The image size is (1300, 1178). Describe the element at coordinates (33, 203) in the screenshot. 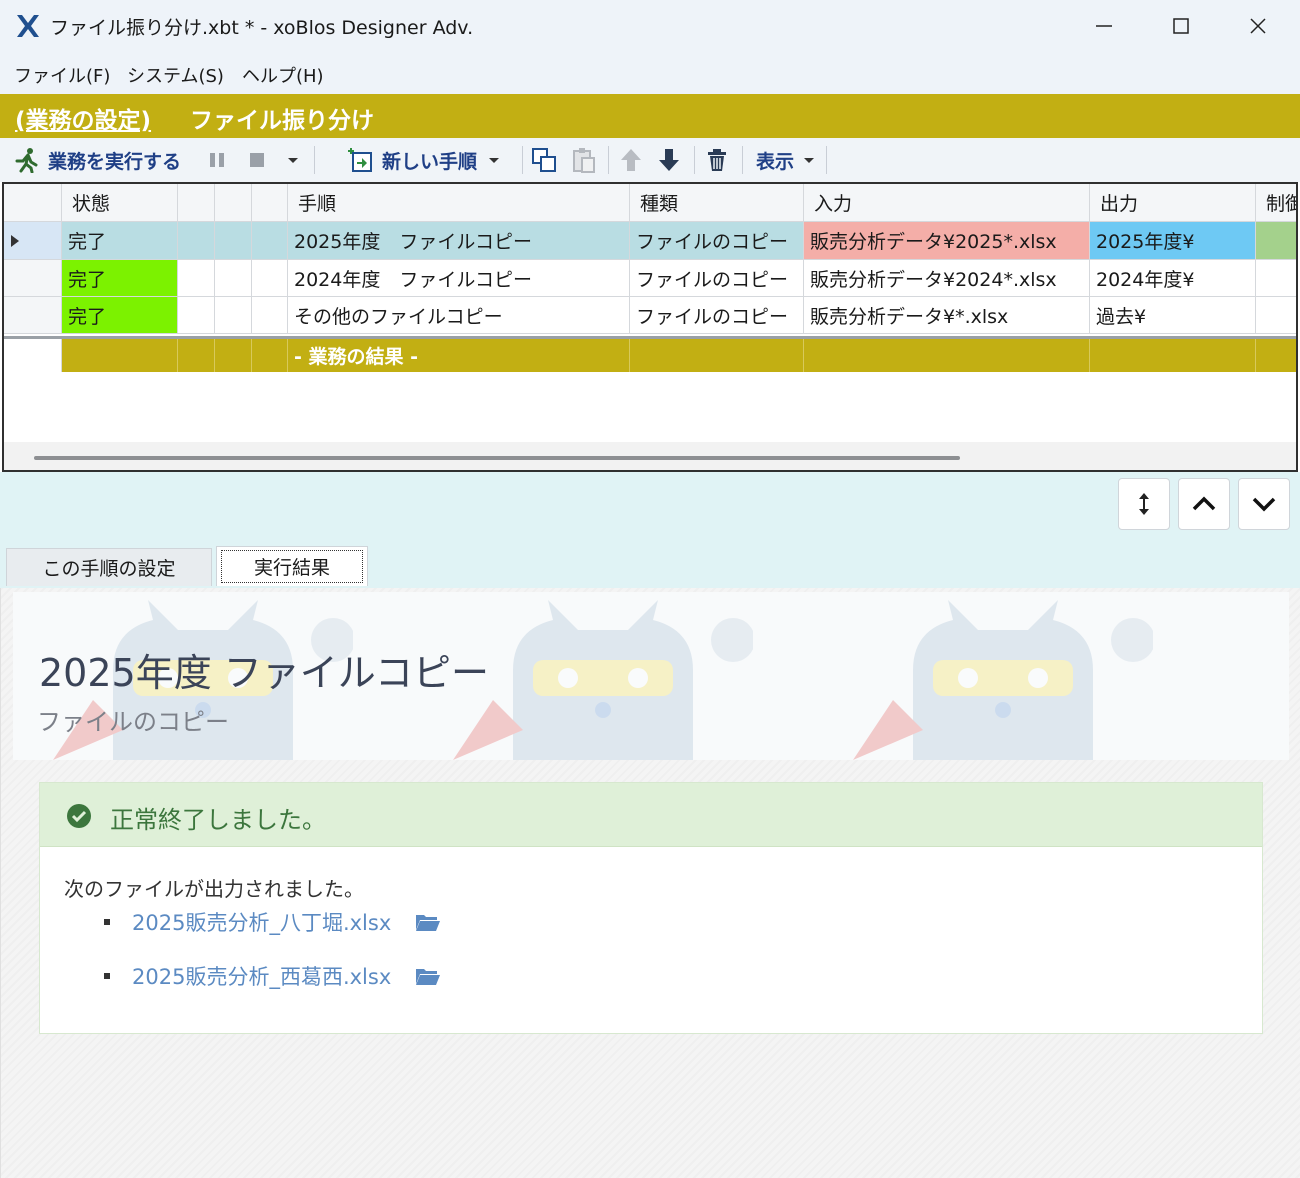

I see `row-header-corner` at that location.